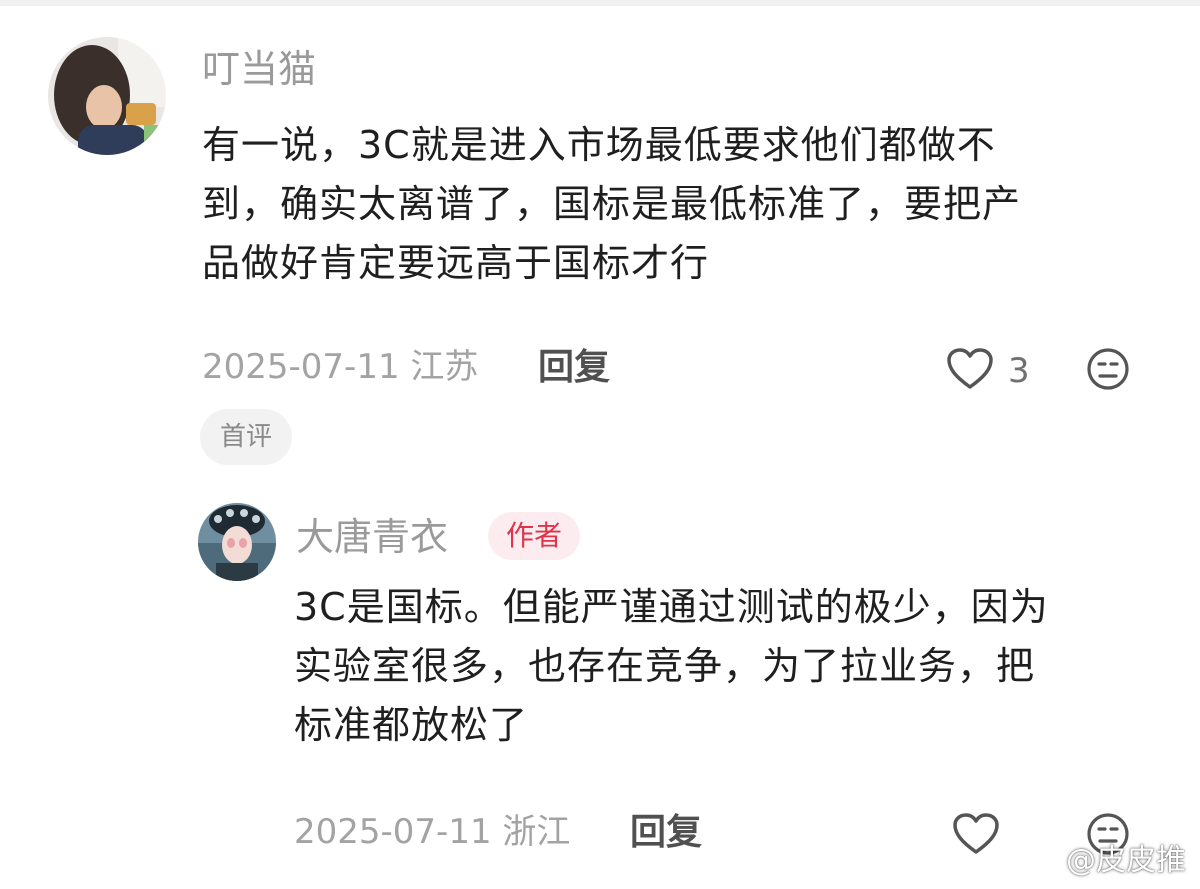  Describe the element at coordinates (411, 725) in the screenshot. I see `reply-text-line: 标准都放松了` at that location.